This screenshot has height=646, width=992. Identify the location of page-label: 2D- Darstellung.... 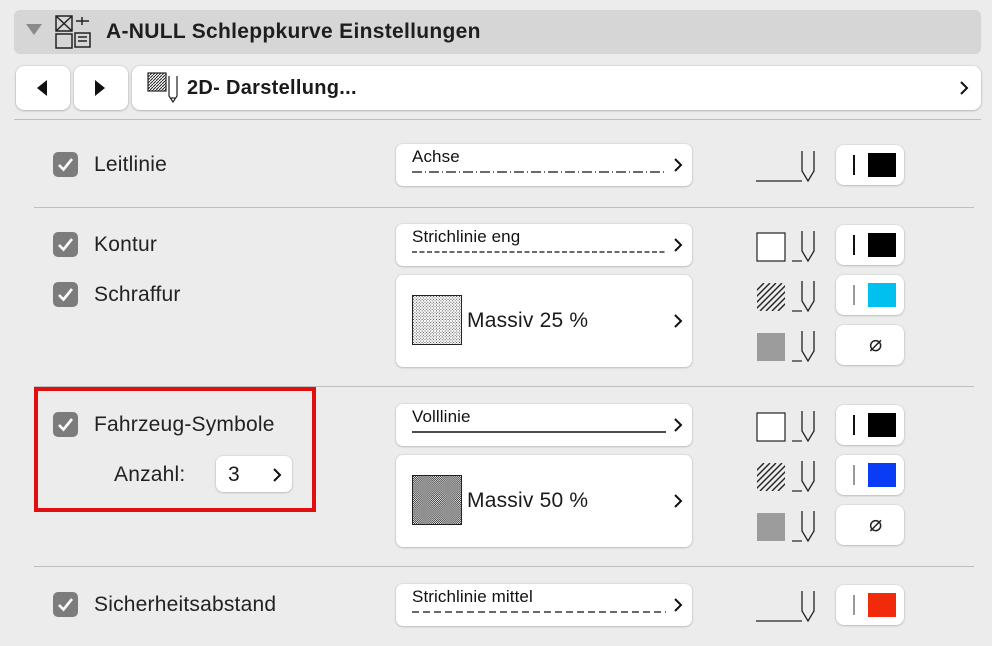
(272, 88).